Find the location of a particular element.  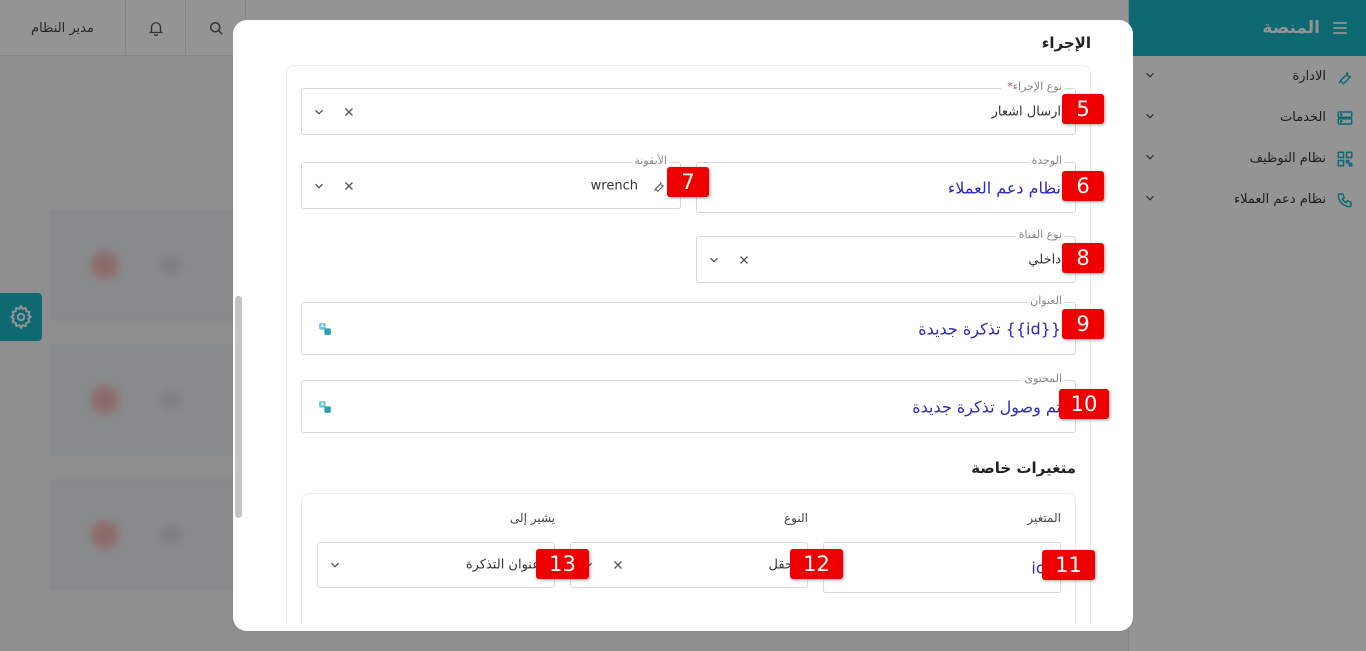

channel-type-label: نوع القناة is located at coordinates (1040, 235).